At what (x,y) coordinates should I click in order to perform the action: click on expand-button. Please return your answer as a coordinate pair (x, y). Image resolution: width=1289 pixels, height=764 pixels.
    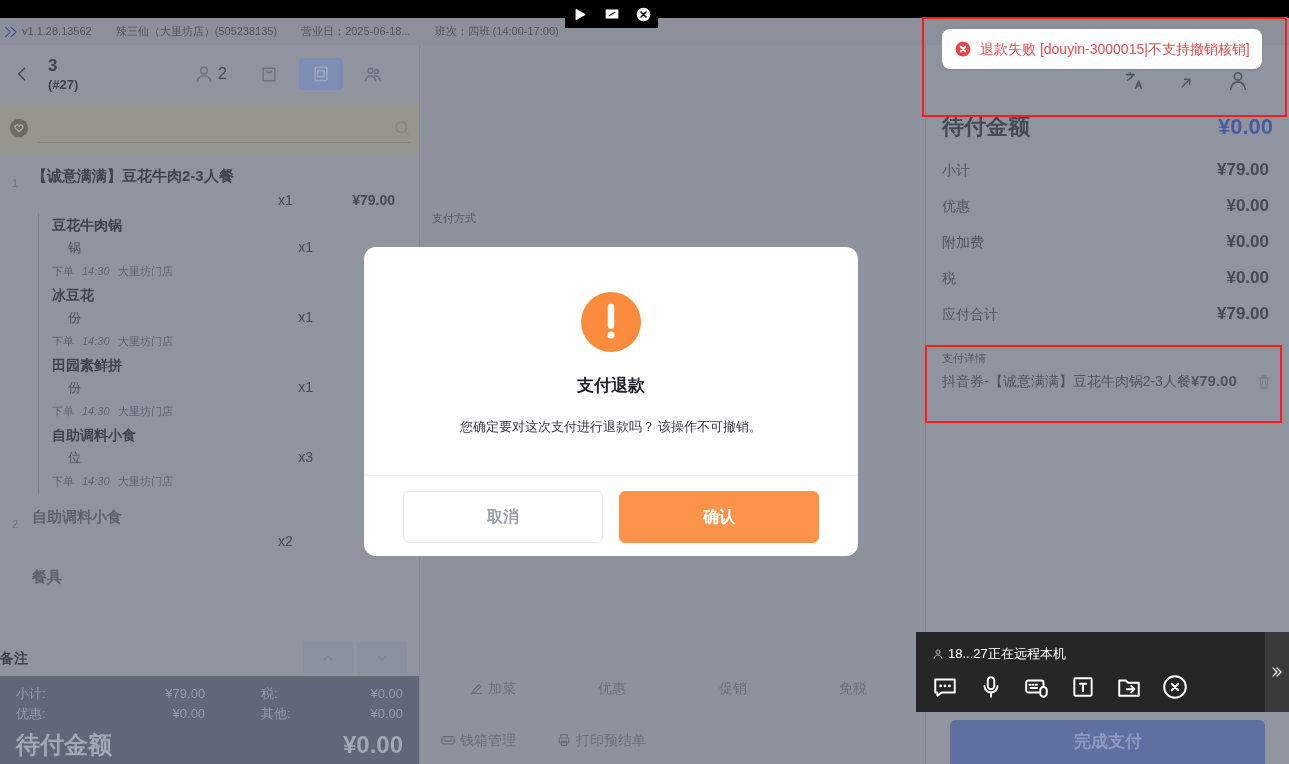
    Looking at the image, I should click on (1277, 672).